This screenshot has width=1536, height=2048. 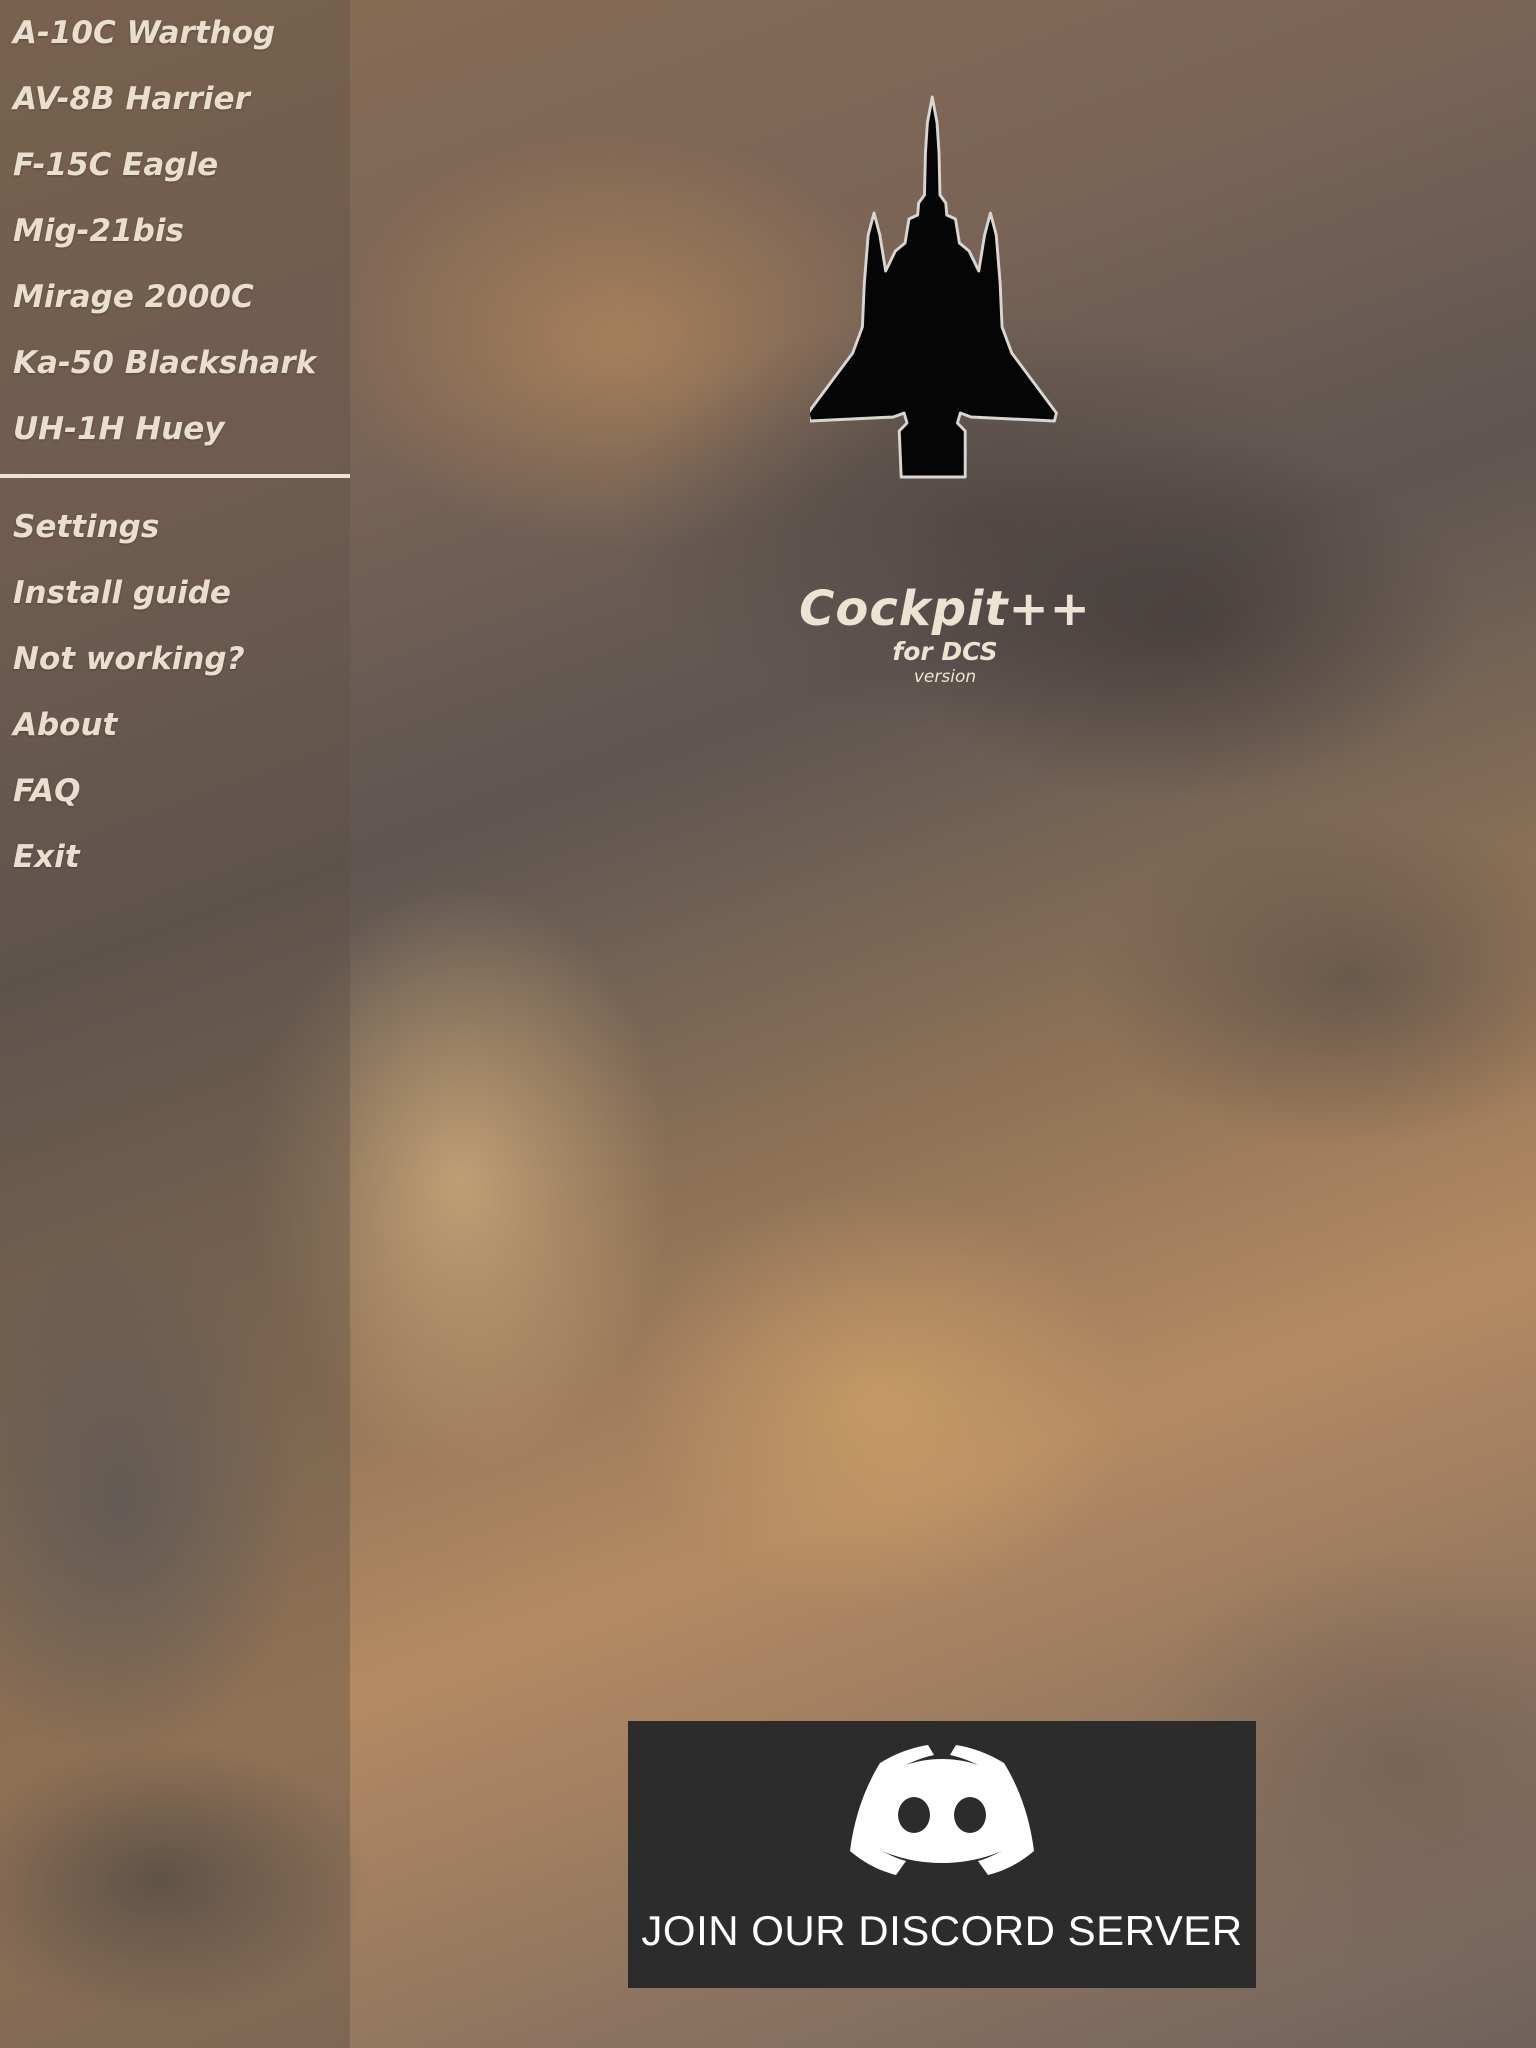 I want to click on menu-item-settings: Settings, so click(x=175, y=527).